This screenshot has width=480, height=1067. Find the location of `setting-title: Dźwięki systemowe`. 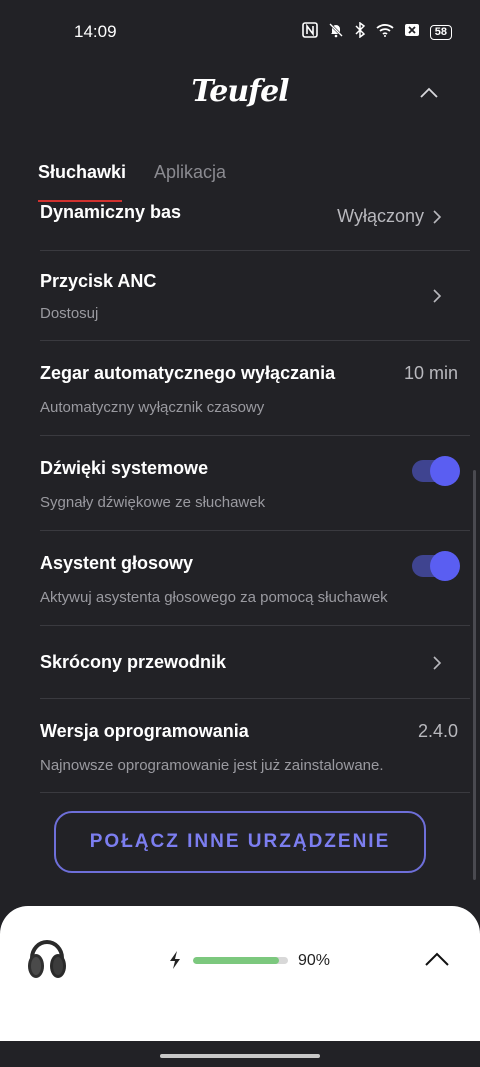

setting-title: Dźwięki systemowe is located at coordinates (124, 468).